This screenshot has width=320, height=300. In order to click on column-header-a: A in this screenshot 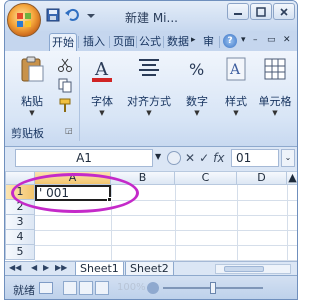, I will do `click(73, 178)`.